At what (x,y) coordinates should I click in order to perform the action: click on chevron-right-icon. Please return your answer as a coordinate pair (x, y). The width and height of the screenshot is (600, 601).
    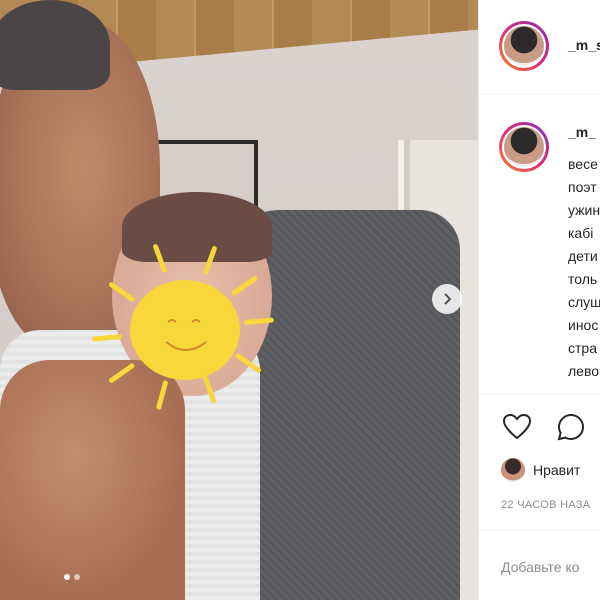
    Looking at the image, I should click on (448, 299).